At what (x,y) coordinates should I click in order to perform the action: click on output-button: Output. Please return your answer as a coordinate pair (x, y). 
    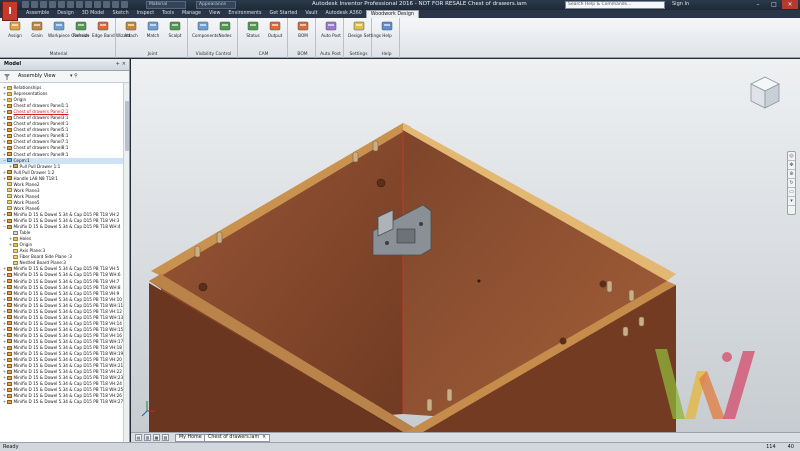
    Looking at the image, I should click on (275, 29).